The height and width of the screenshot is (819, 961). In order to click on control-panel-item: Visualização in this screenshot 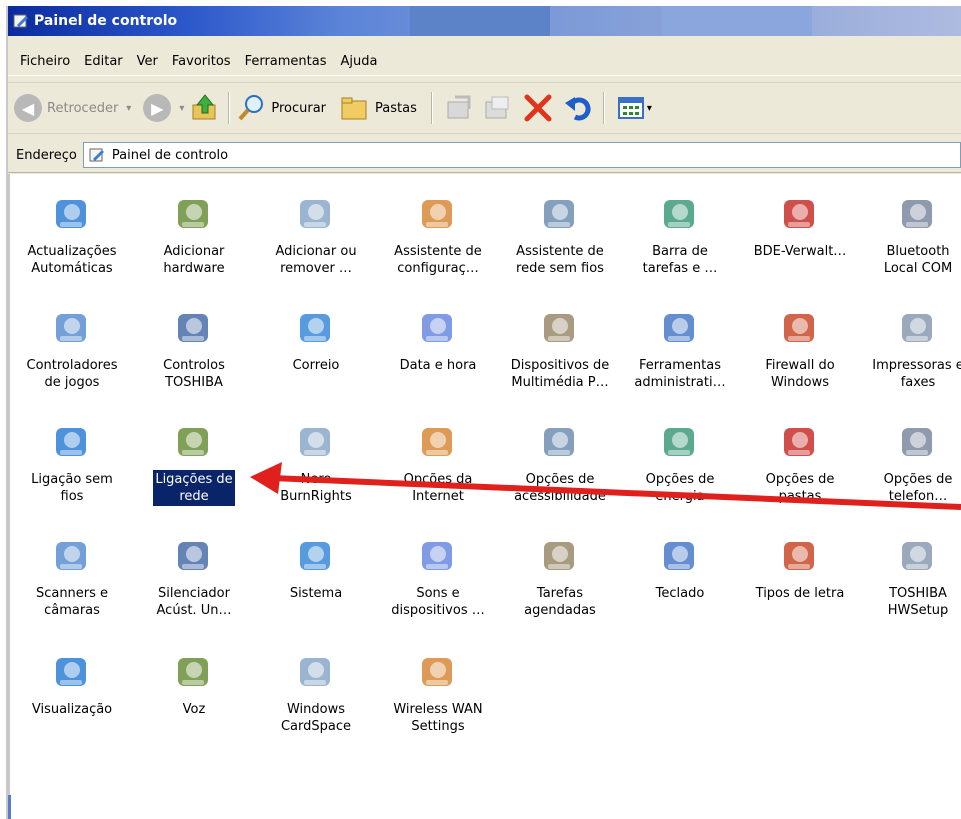, I will do `click(72, 684)`.